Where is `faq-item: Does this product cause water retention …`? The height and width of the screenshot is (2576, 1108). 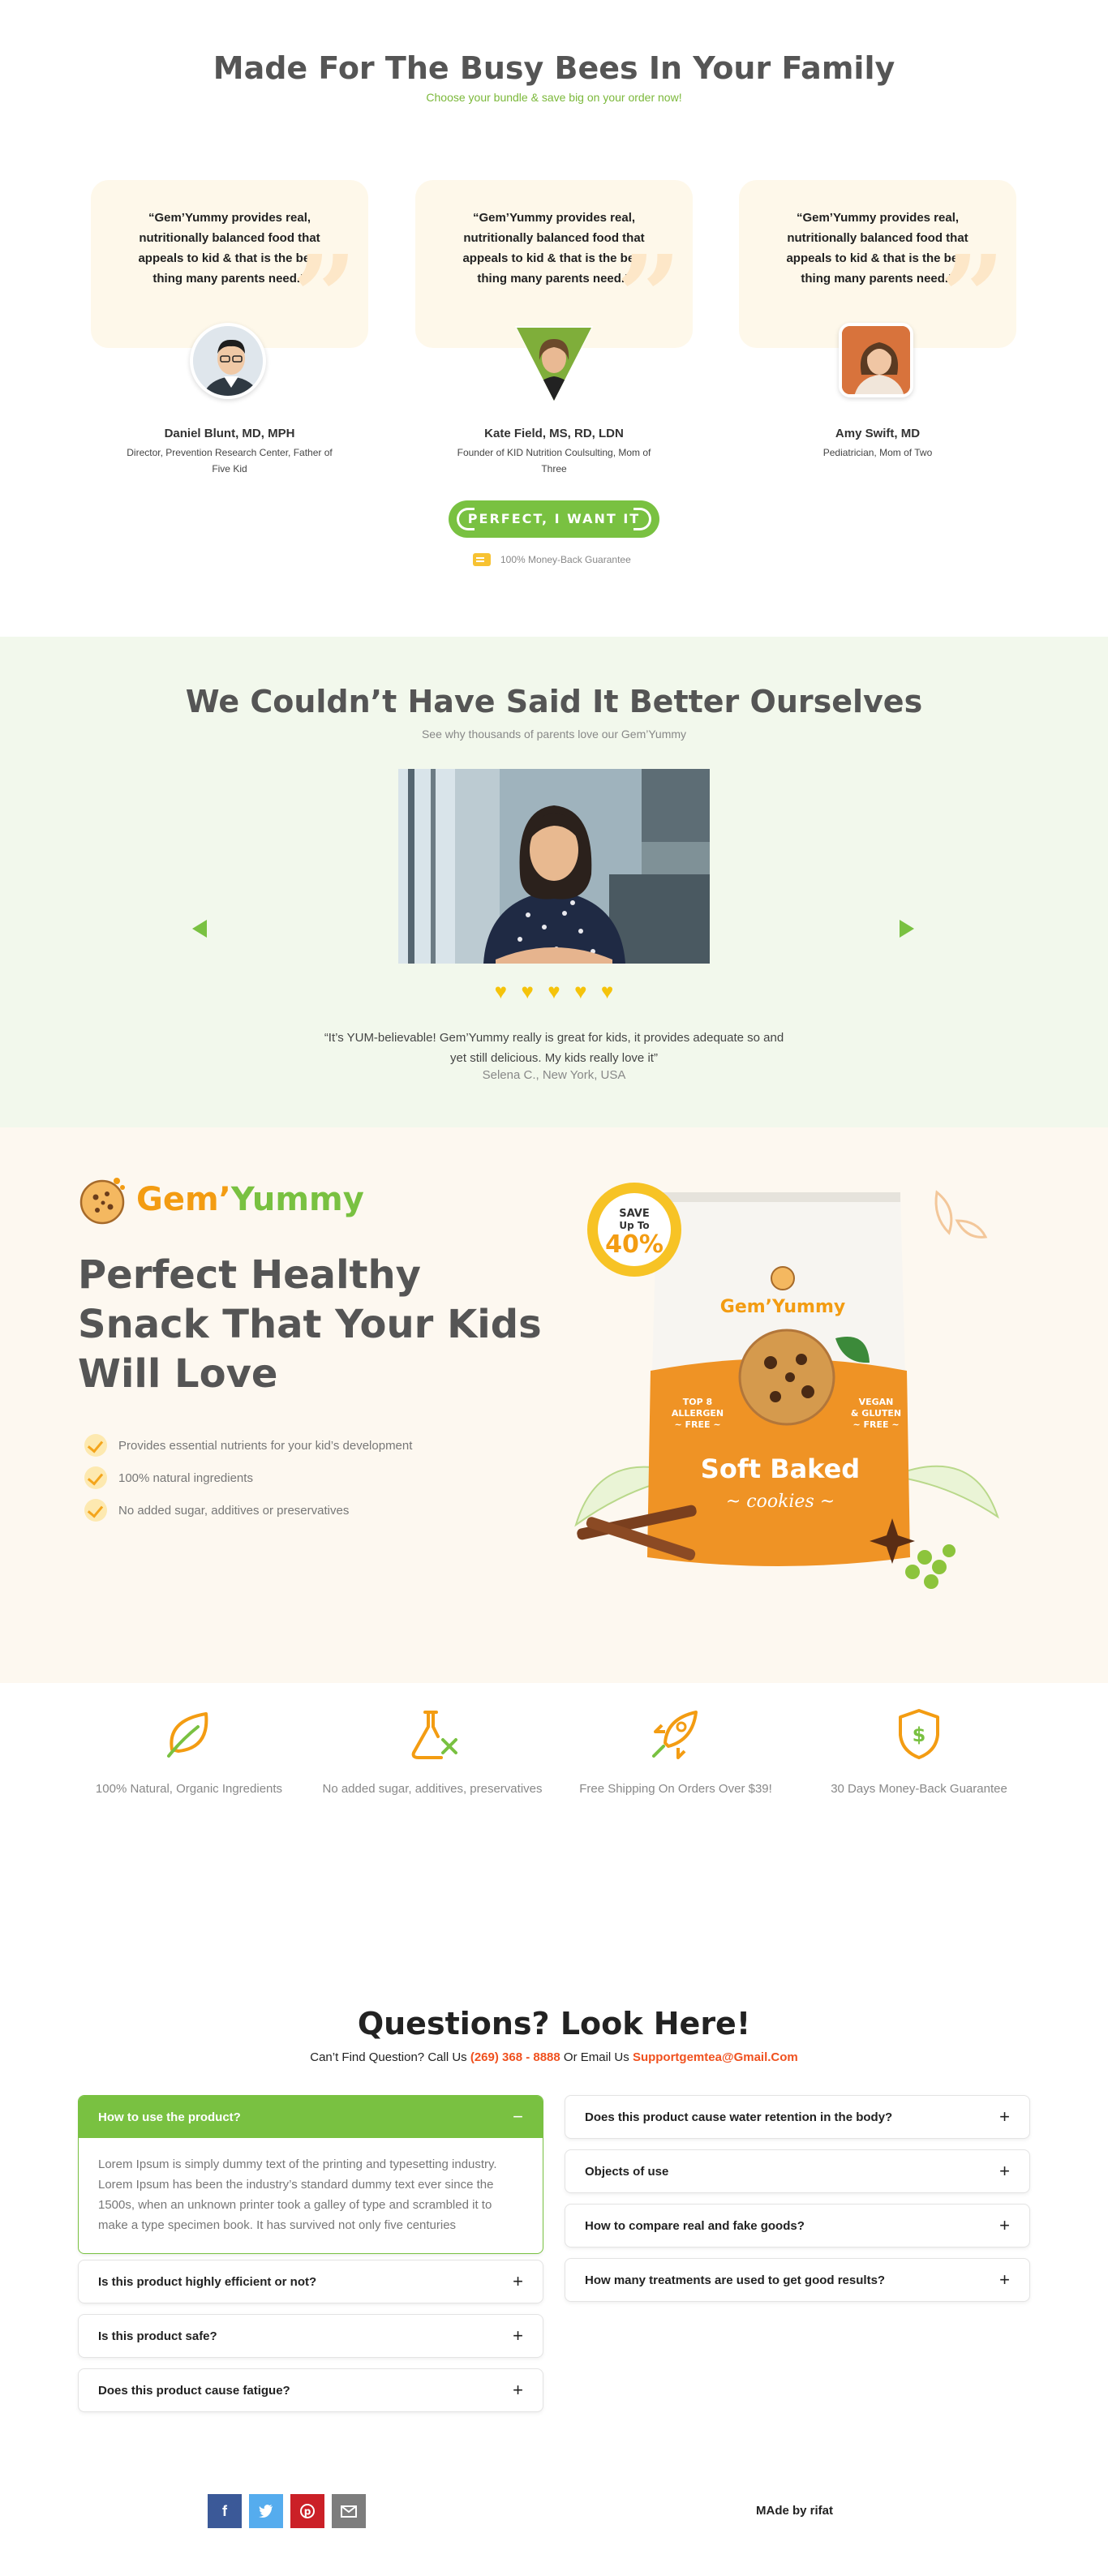 faq-item: Does this product cause water retention … is located at coordinates (797, 2117).